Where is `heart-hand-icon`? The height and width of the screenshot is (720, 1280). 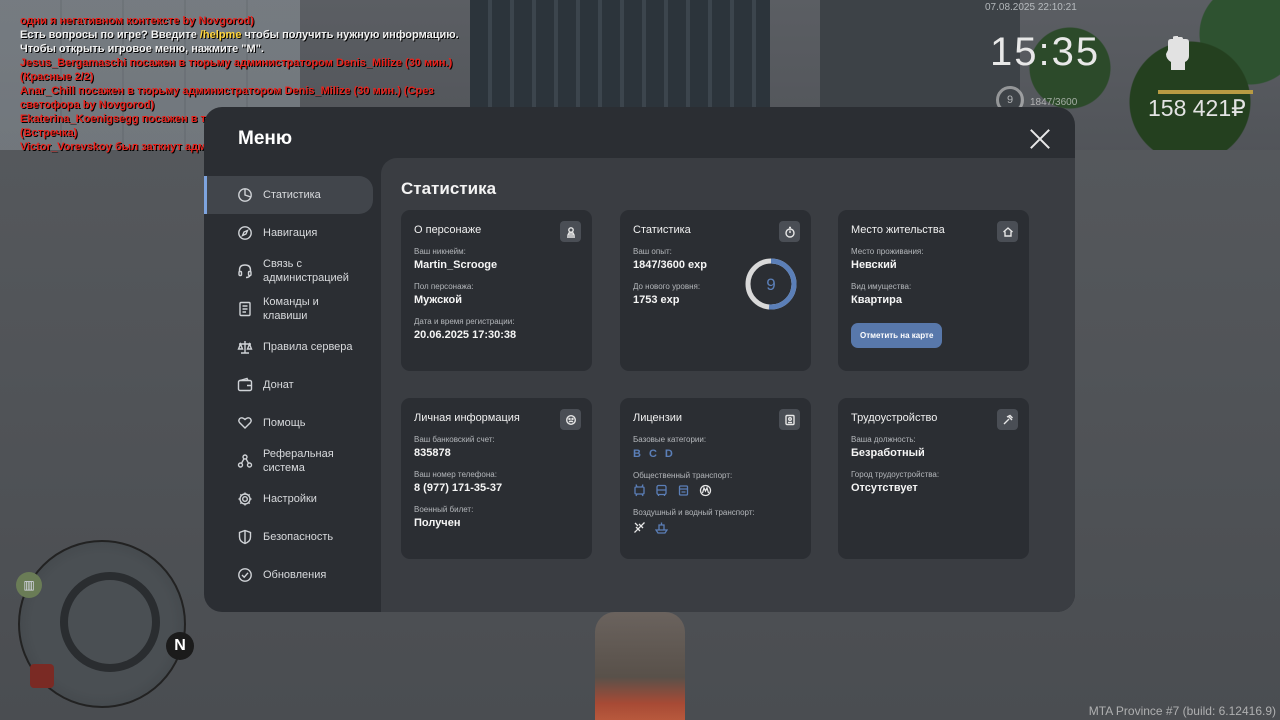 heart-hand-icon is located at coordinates (245, 423).